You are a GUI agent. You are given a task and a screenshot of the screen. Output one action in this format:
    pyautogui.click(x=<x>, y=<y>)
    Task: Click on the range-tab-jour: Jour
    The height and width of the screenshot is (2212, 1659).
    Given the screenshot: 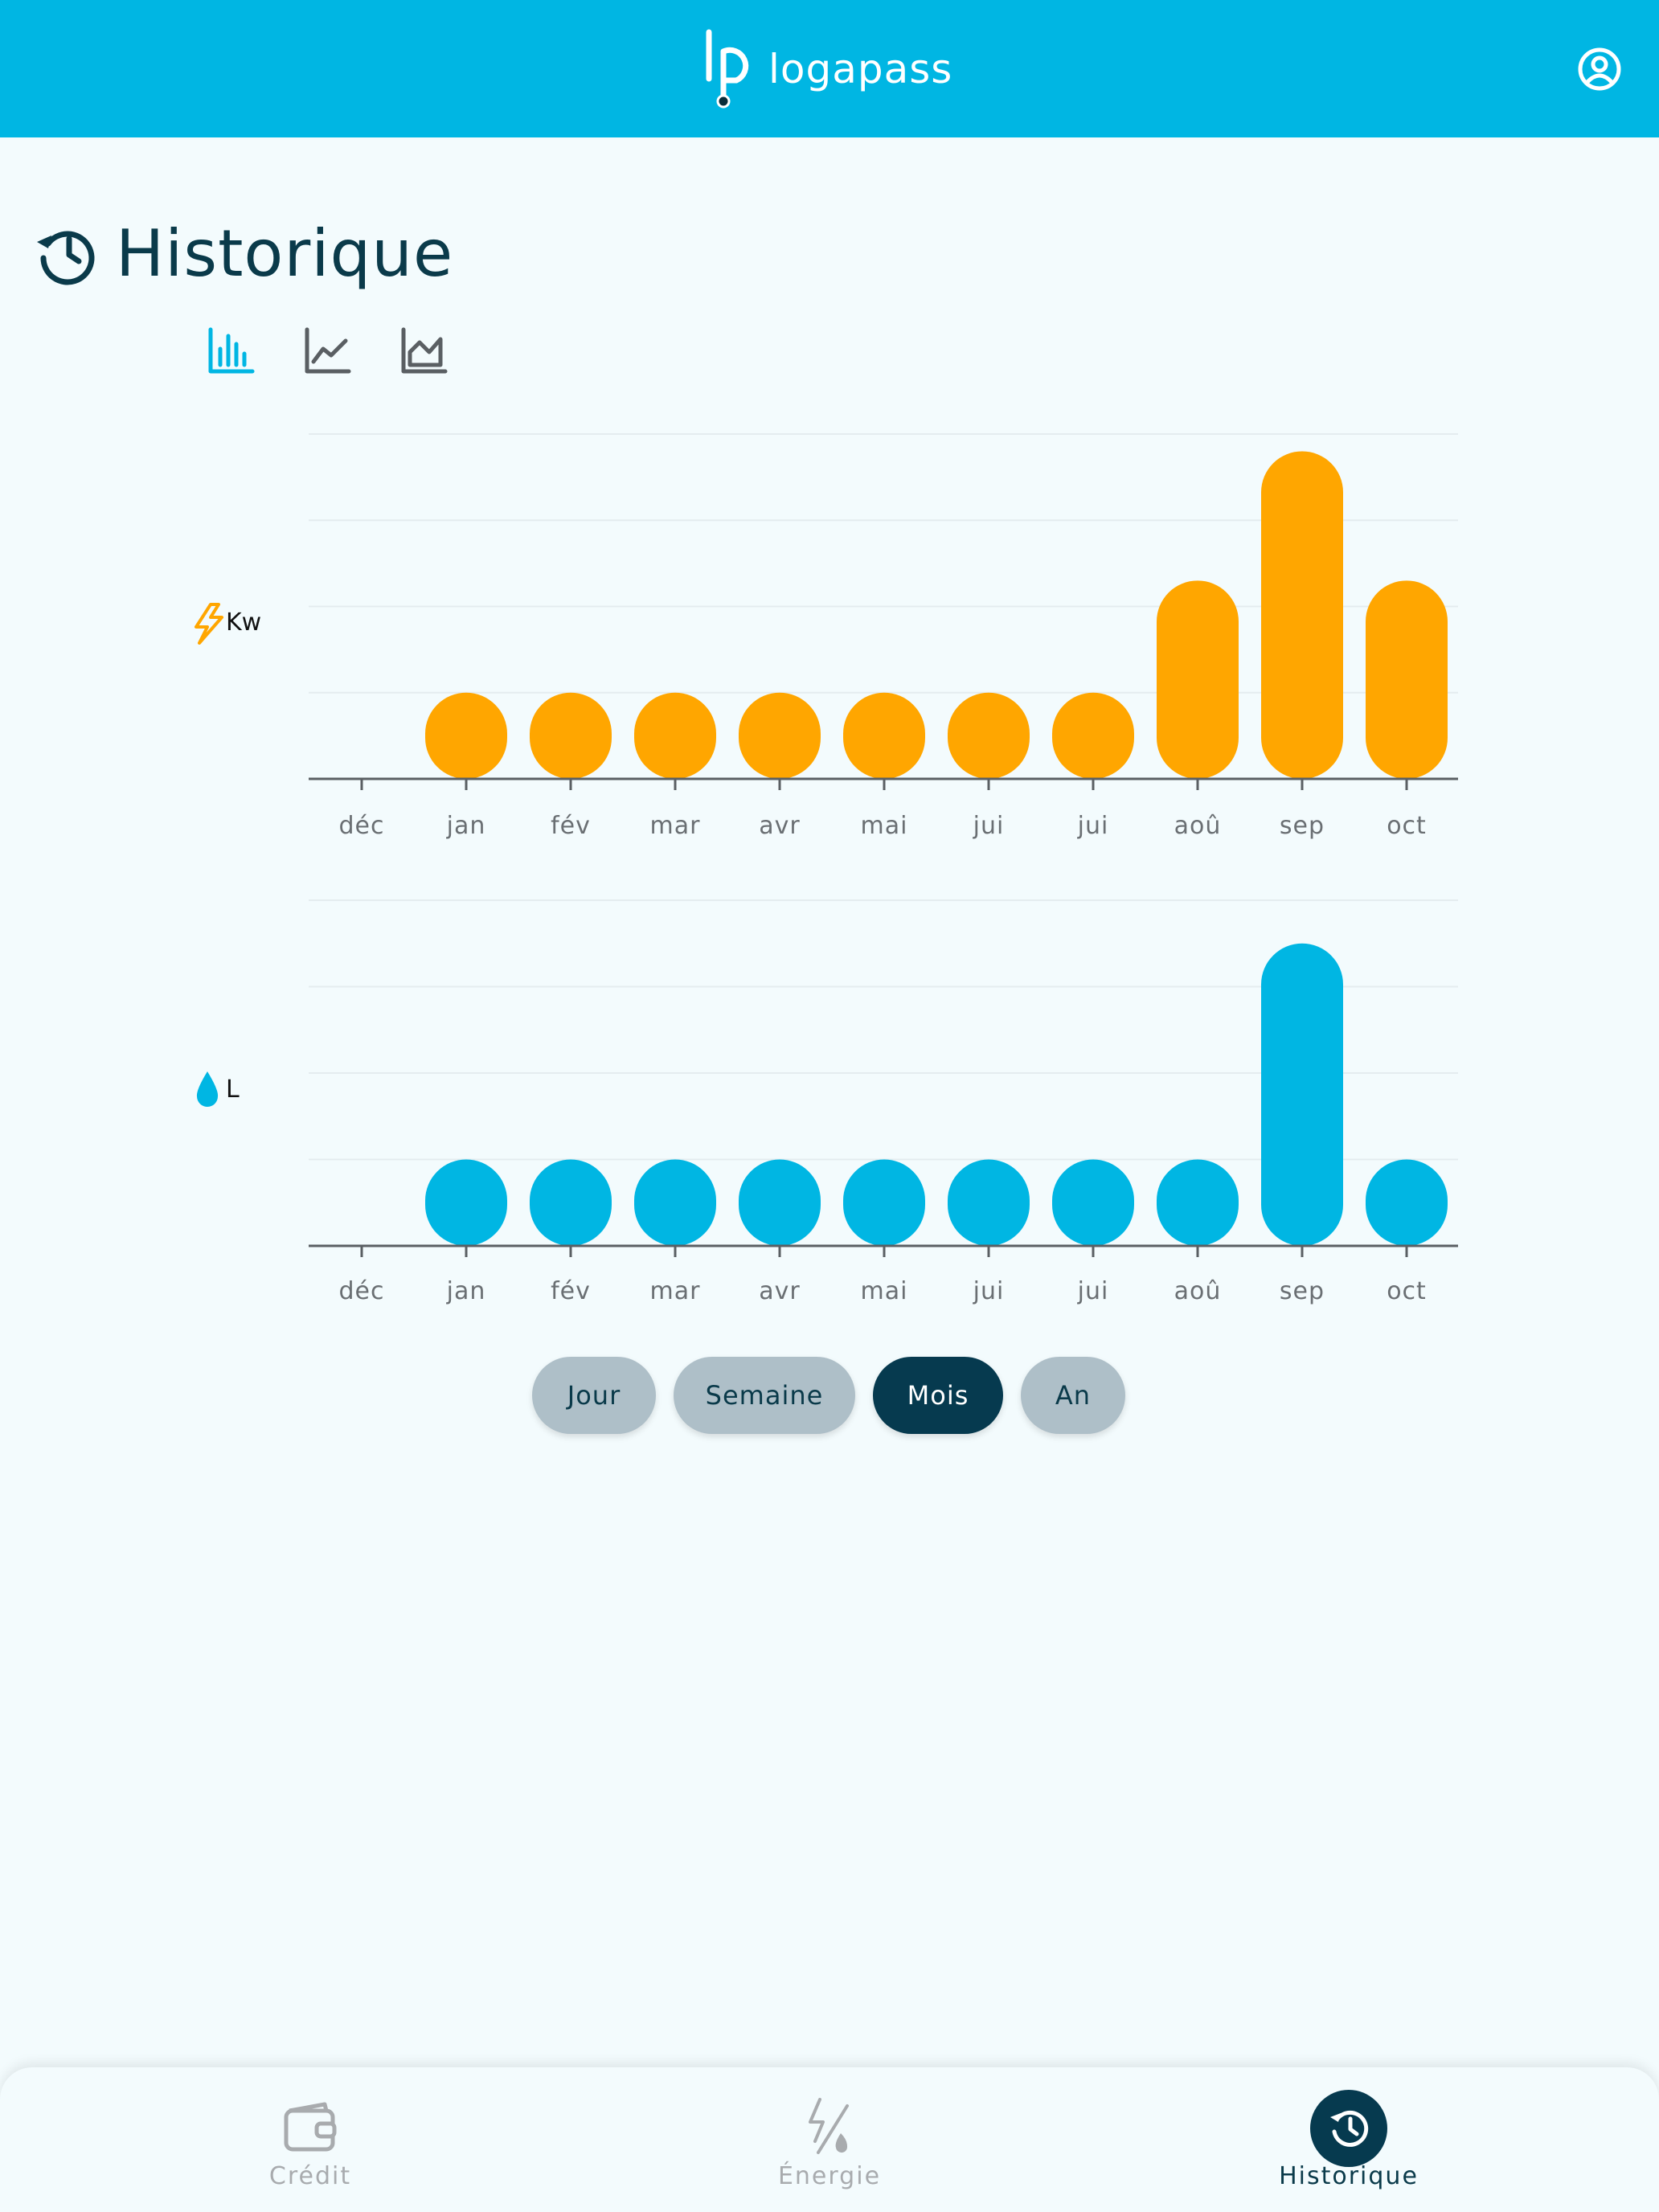 What is the action you would take?
    pyautogui.click(x=594, y=1395)
    